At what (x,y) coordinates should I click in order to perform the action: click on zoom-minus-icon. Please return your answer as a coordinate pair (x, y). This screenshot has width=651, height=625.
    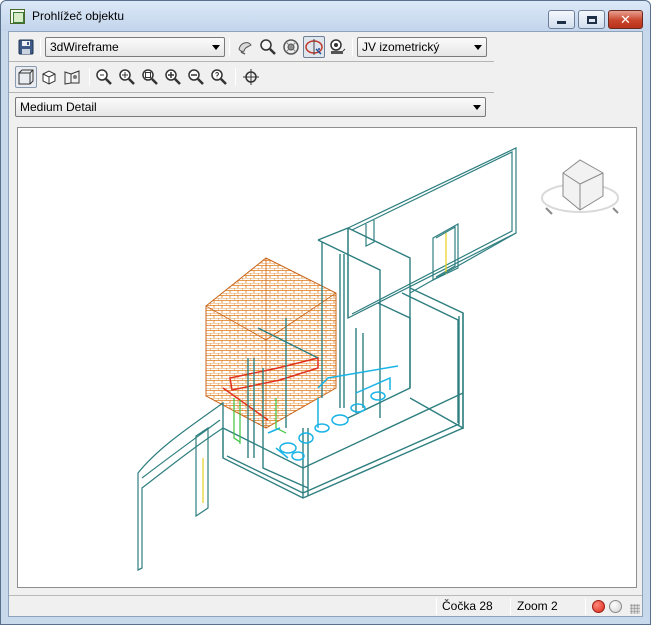
    Looking at the image, I should click on (196, 77).